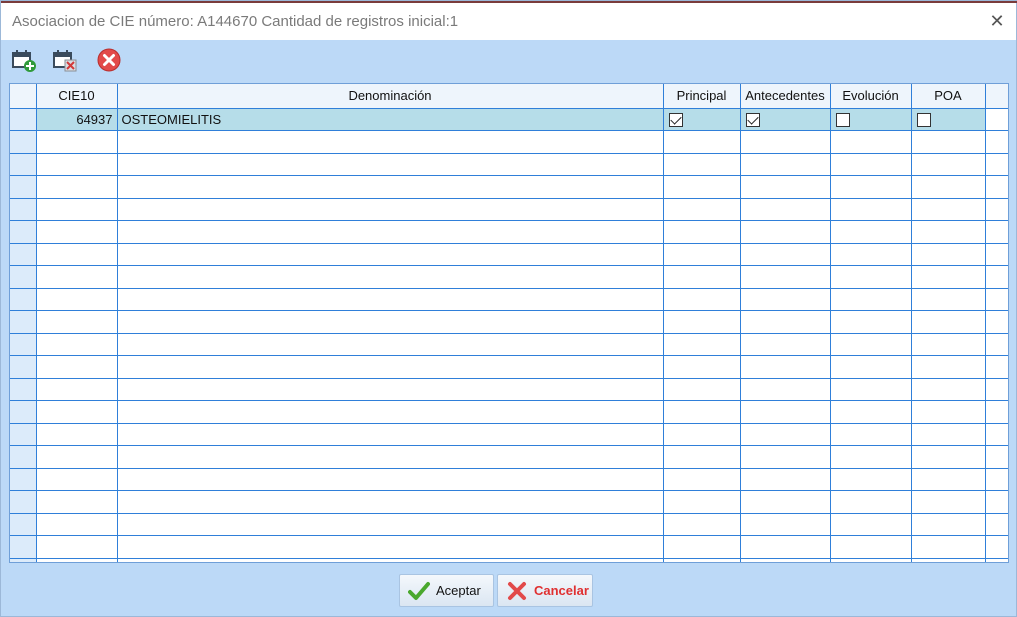  What do you see at coordinates (997, 21) in the screenshot?
I see `close-icon: ✕` at bounding box center [997, 21].